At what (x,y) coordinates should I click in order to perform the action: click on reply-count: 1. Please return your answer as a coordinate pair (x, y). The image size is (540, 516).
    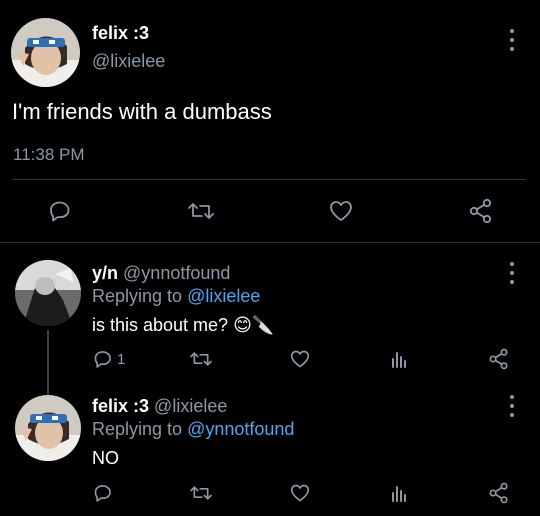
    Looking at the image, I should click on (121, 359).